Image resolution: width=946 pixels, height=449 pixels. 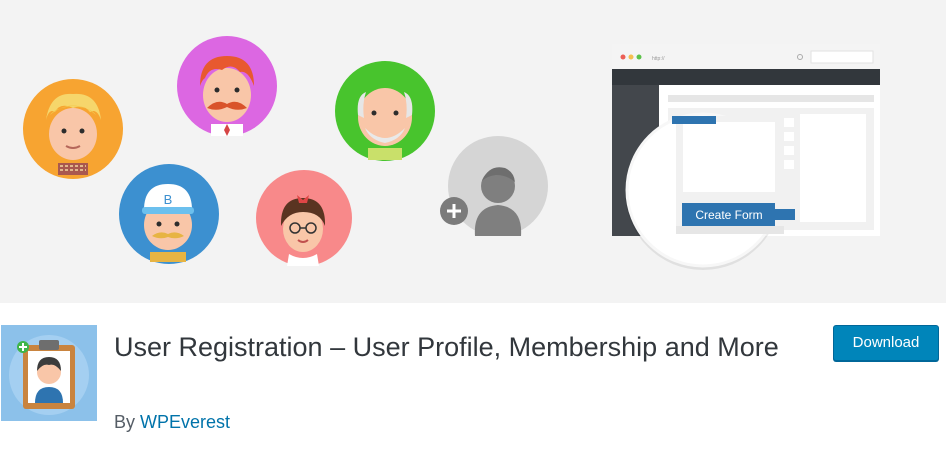 What do you see at coordinates (728, 215) in the screenshot?
I see `mock-create-form-label: Create Form` at bounding box center [728, 215].